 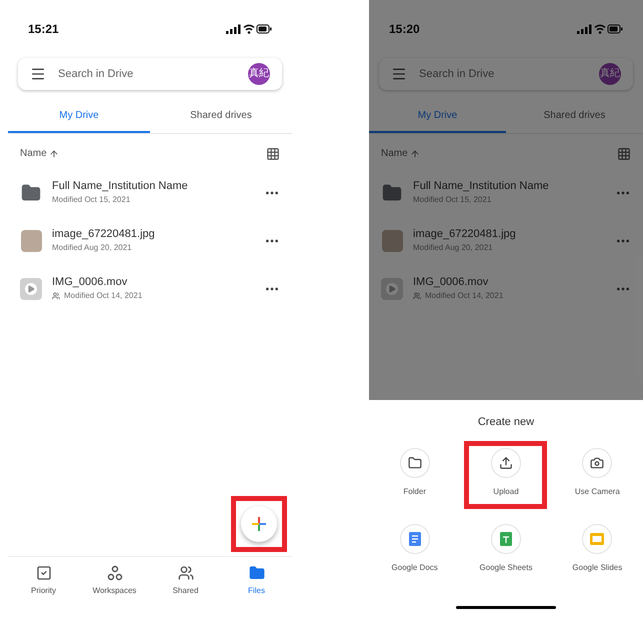 What do you see at coordinates (259, 74) in the screenshot?
I see `avatar: 真紀` at bounding box center [259, 74].